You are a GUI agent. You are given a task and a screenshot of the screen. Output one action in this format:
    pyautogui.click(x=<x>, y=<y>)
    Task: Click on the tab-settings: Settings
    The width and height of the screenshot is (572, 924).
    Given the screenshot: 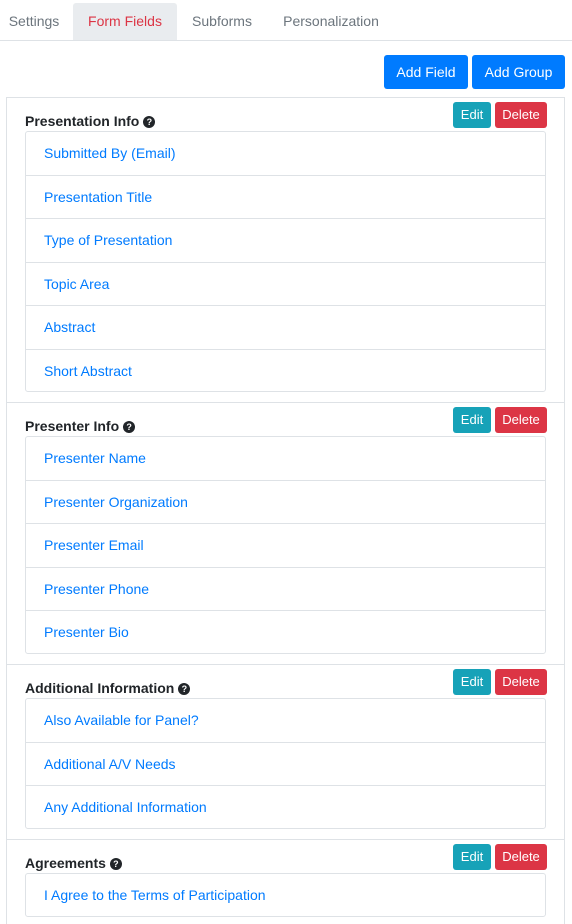 What is the action you would take?
    pyautogui.click(x=34, y=21)
    